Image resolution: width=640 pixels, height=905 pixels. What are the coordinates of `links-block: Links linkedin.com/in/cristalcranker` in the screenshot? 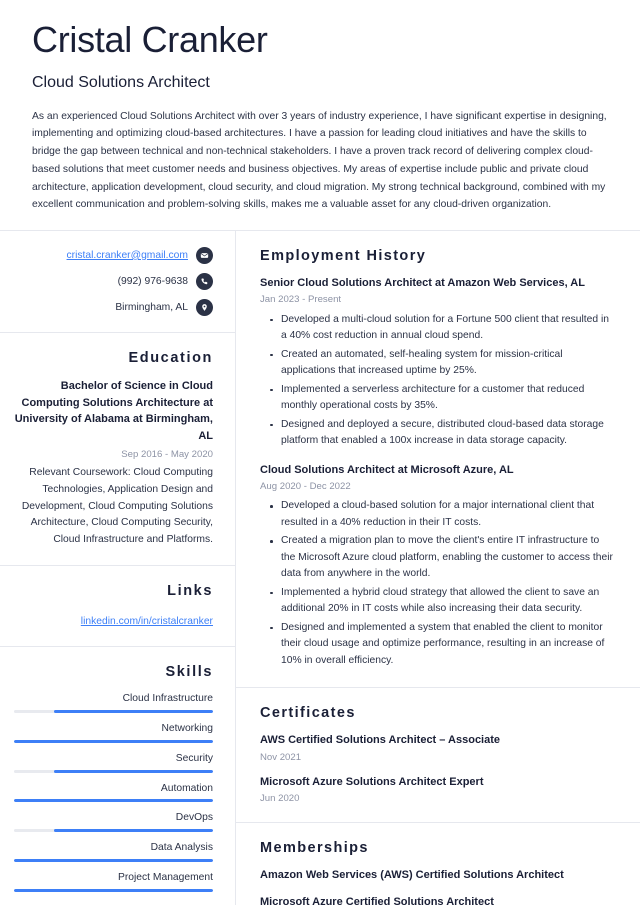 It's located at (117, 606).